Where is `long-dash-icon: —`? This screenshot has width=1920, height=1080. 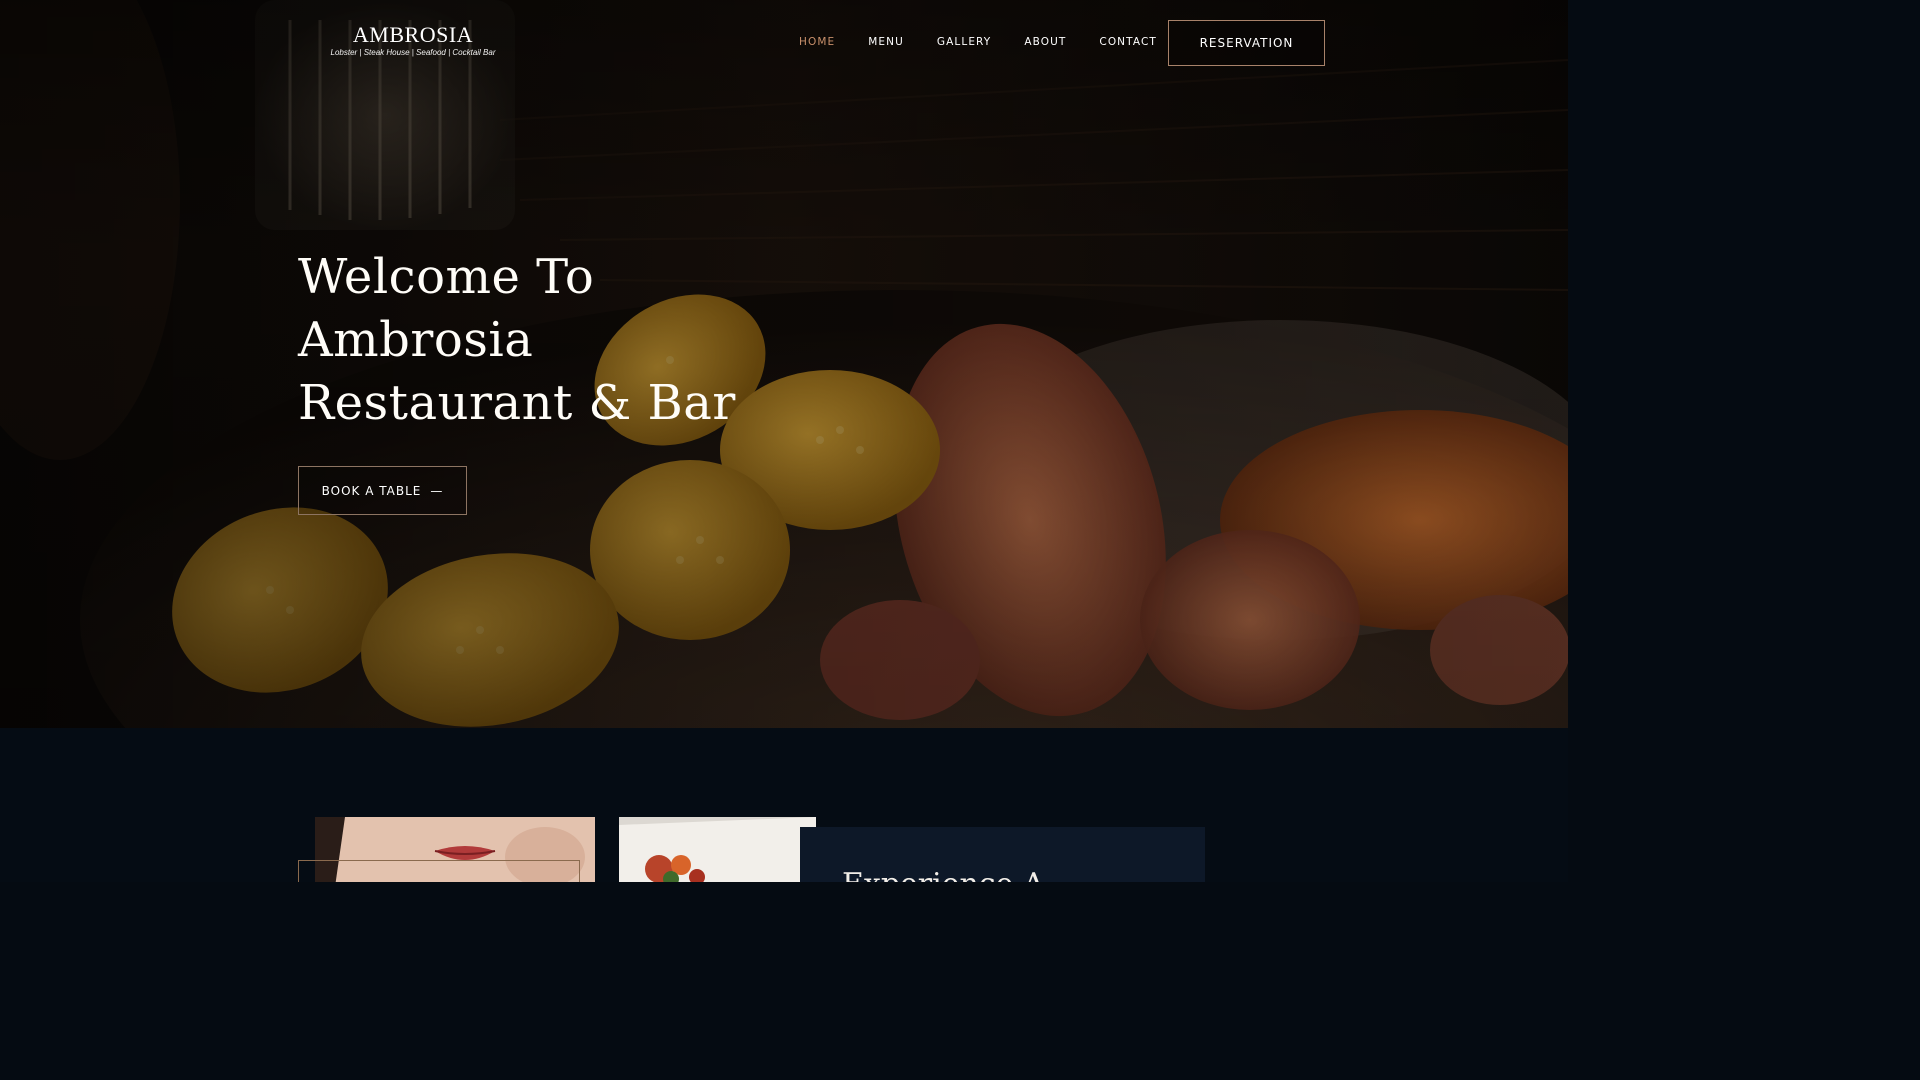
long-dash-icon: — is located at coordinates (437, 490).